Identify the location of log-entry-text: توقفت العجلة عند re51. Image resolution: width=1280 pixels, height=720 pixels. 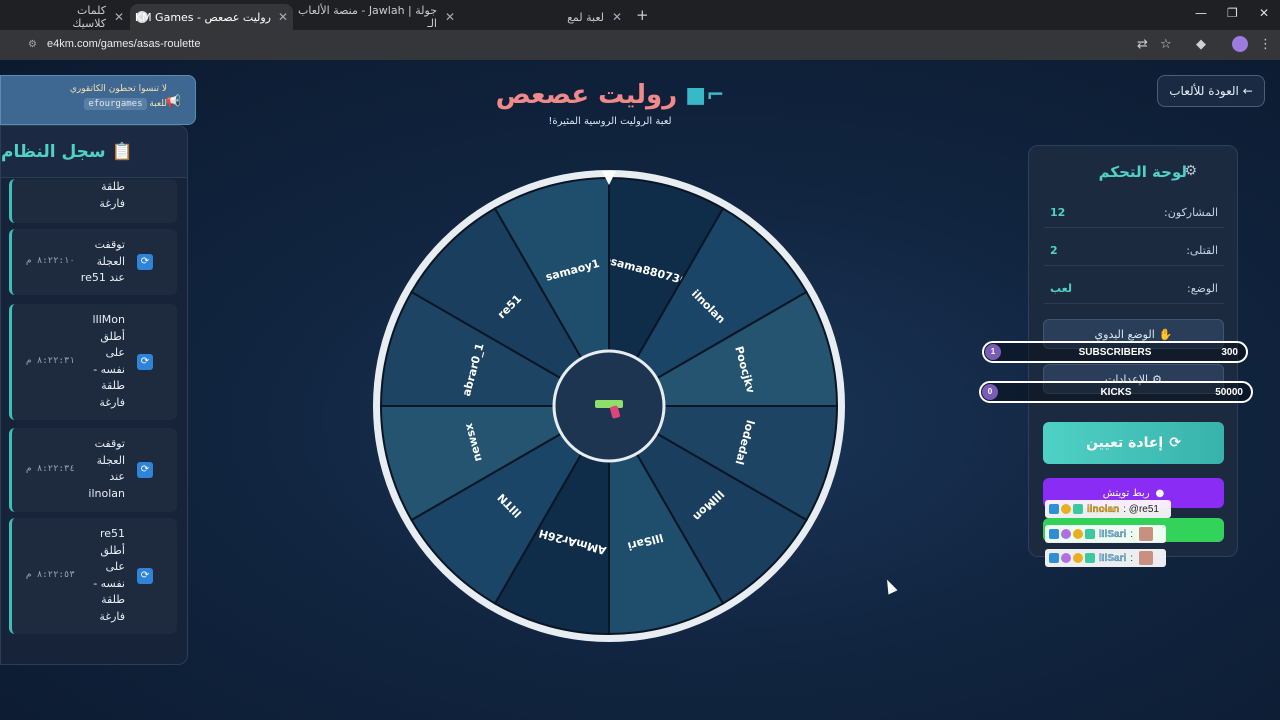
(103, 262).